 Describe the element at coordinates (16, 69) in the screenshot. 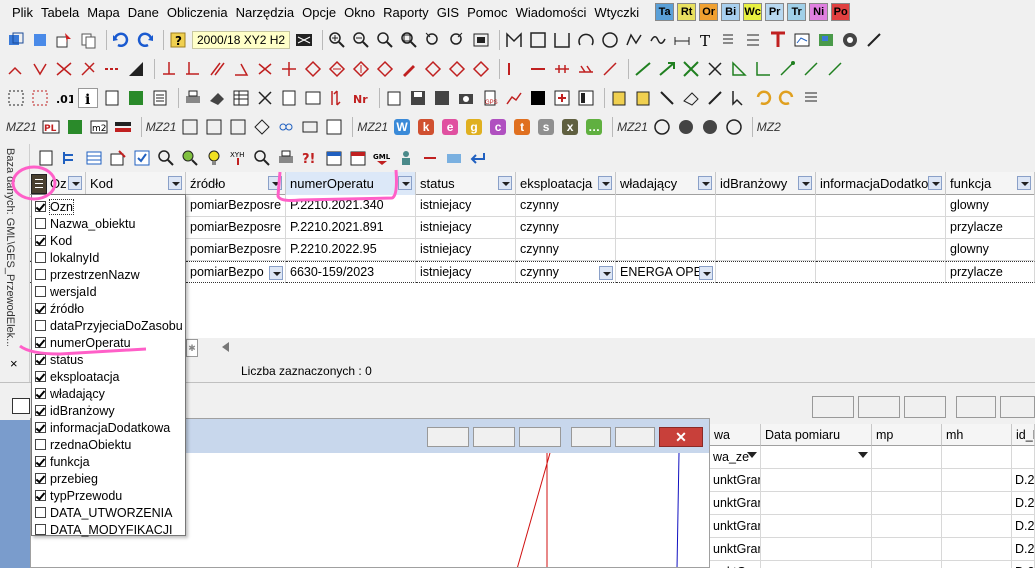

I see `snap-tool-icon` at that location.